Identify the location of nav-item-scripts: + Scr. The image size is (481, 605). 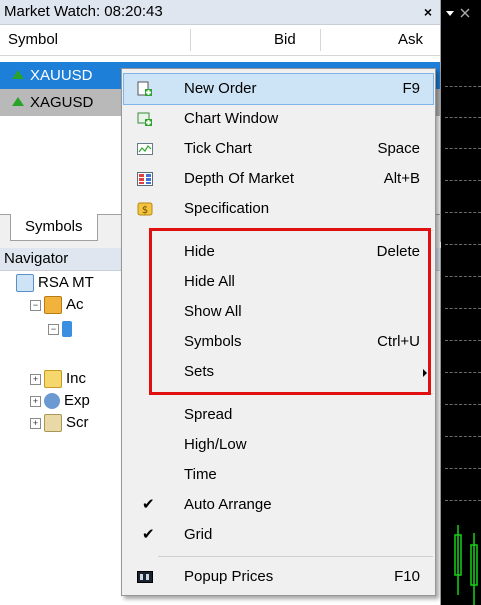
(59, 423).